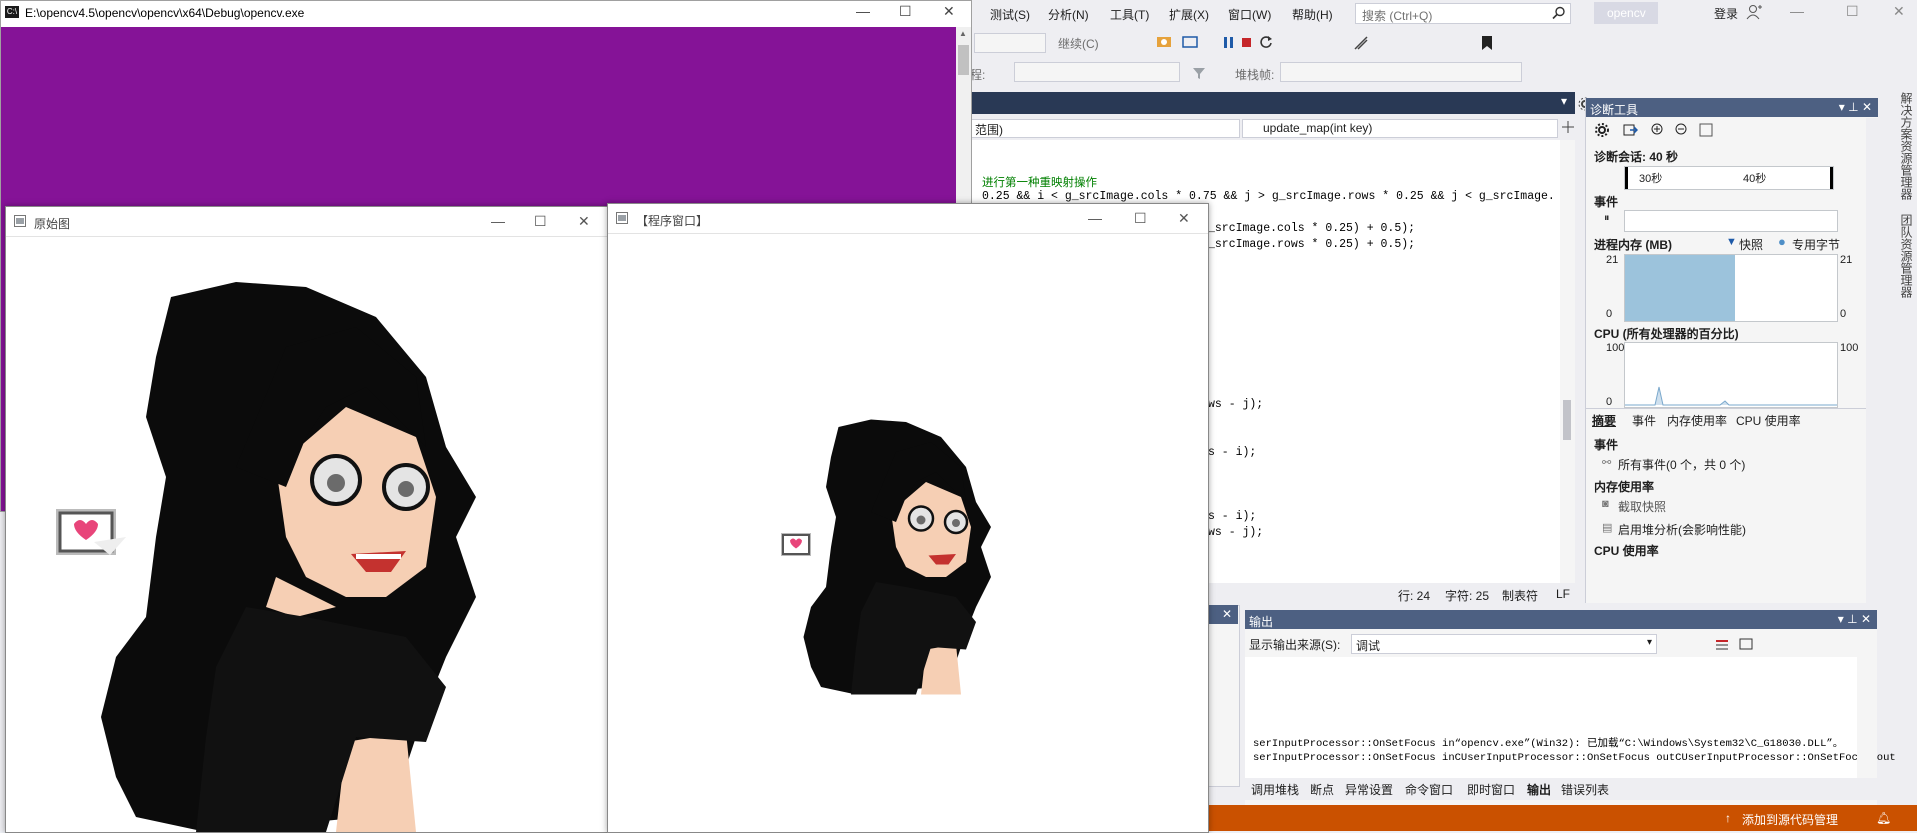  What do you see at coordinates (1644, 420) in the screenshot?
I see `tab-events: 事件` at bounding box center [1644, 420].